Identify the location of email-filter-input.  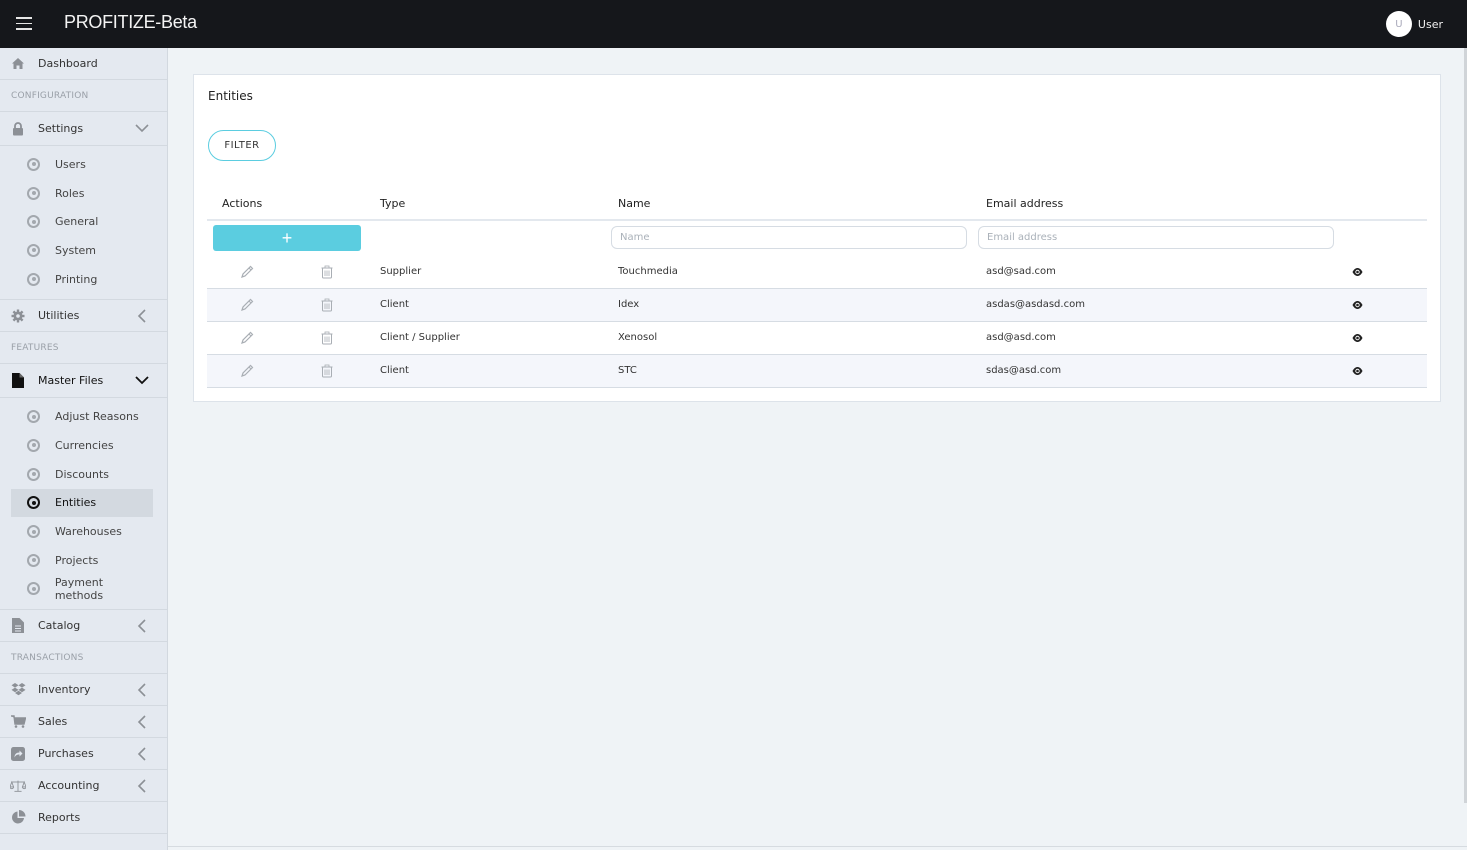
(1156, 237).